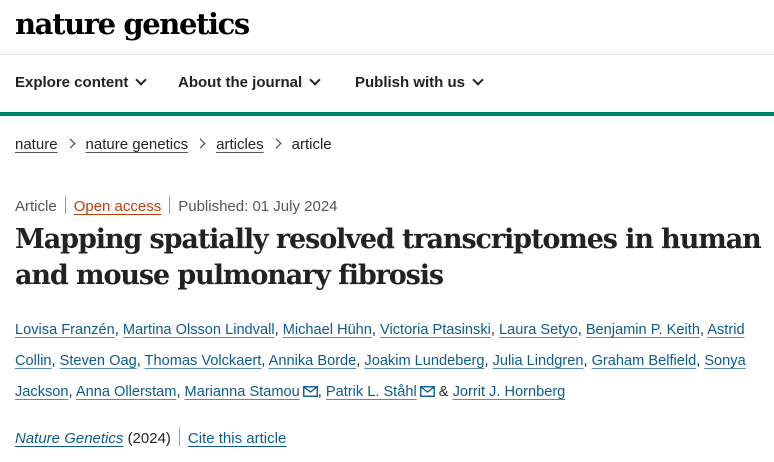  What do you see at coordinates (72, 82) in the screenshot?
I see `nav-item-label: Explore content` at bounding box center [72, 82].